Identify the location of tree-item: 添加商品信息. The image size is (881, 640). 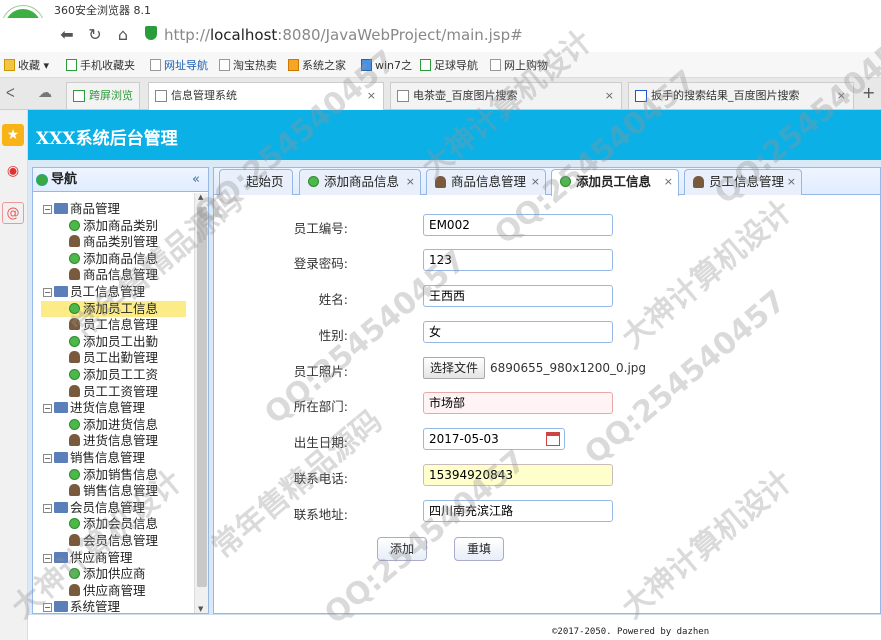
(113, 259).